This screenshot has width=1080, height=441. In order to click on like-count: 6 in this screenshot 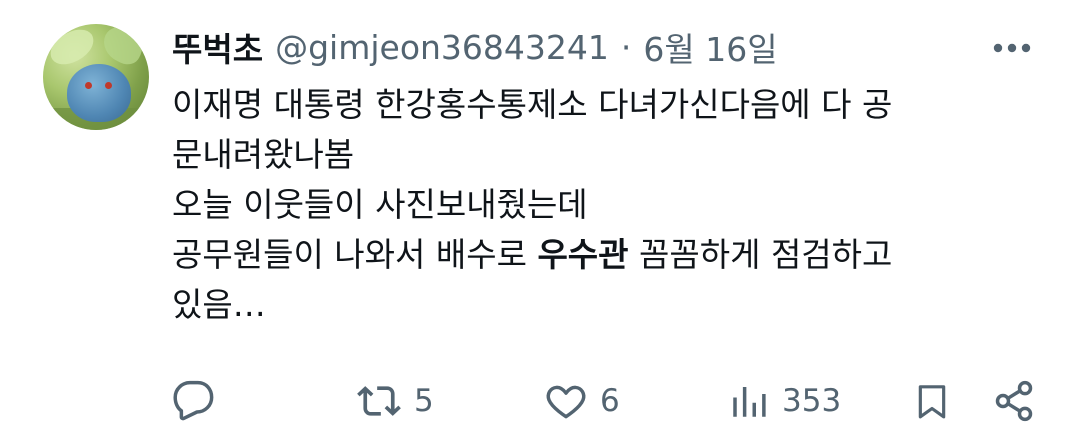, I will do `click(610, 401)`.